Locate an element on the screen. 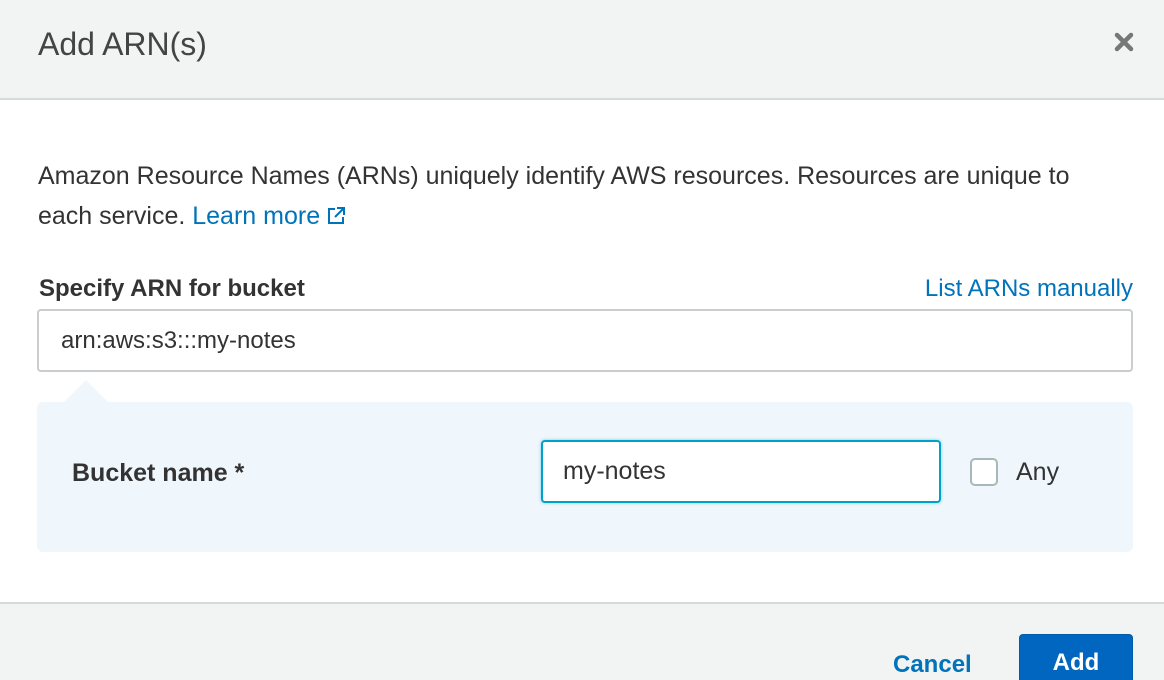 The image size is (1164, 680). learn-more-link: Learn more is located at coordinates (269, 216).